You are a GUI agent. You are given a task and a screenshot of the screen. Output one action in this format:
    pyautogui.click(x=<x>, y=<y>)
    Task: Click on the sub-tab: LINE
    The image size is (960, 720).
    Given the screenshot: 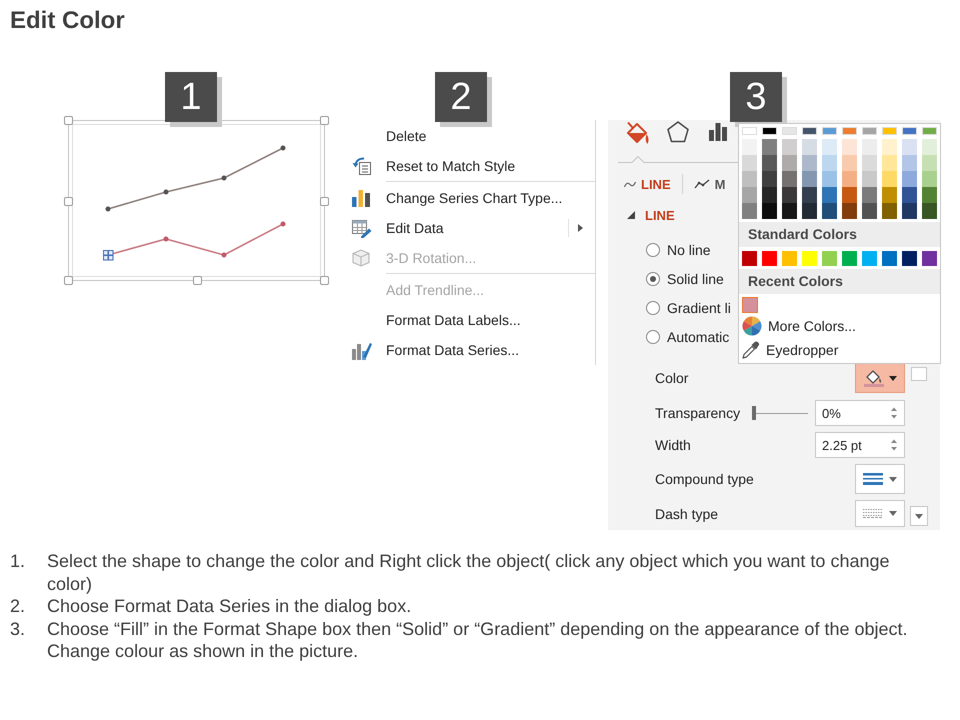 What is the action you would take?
    pyautogui.click(x=647, y=184)
    